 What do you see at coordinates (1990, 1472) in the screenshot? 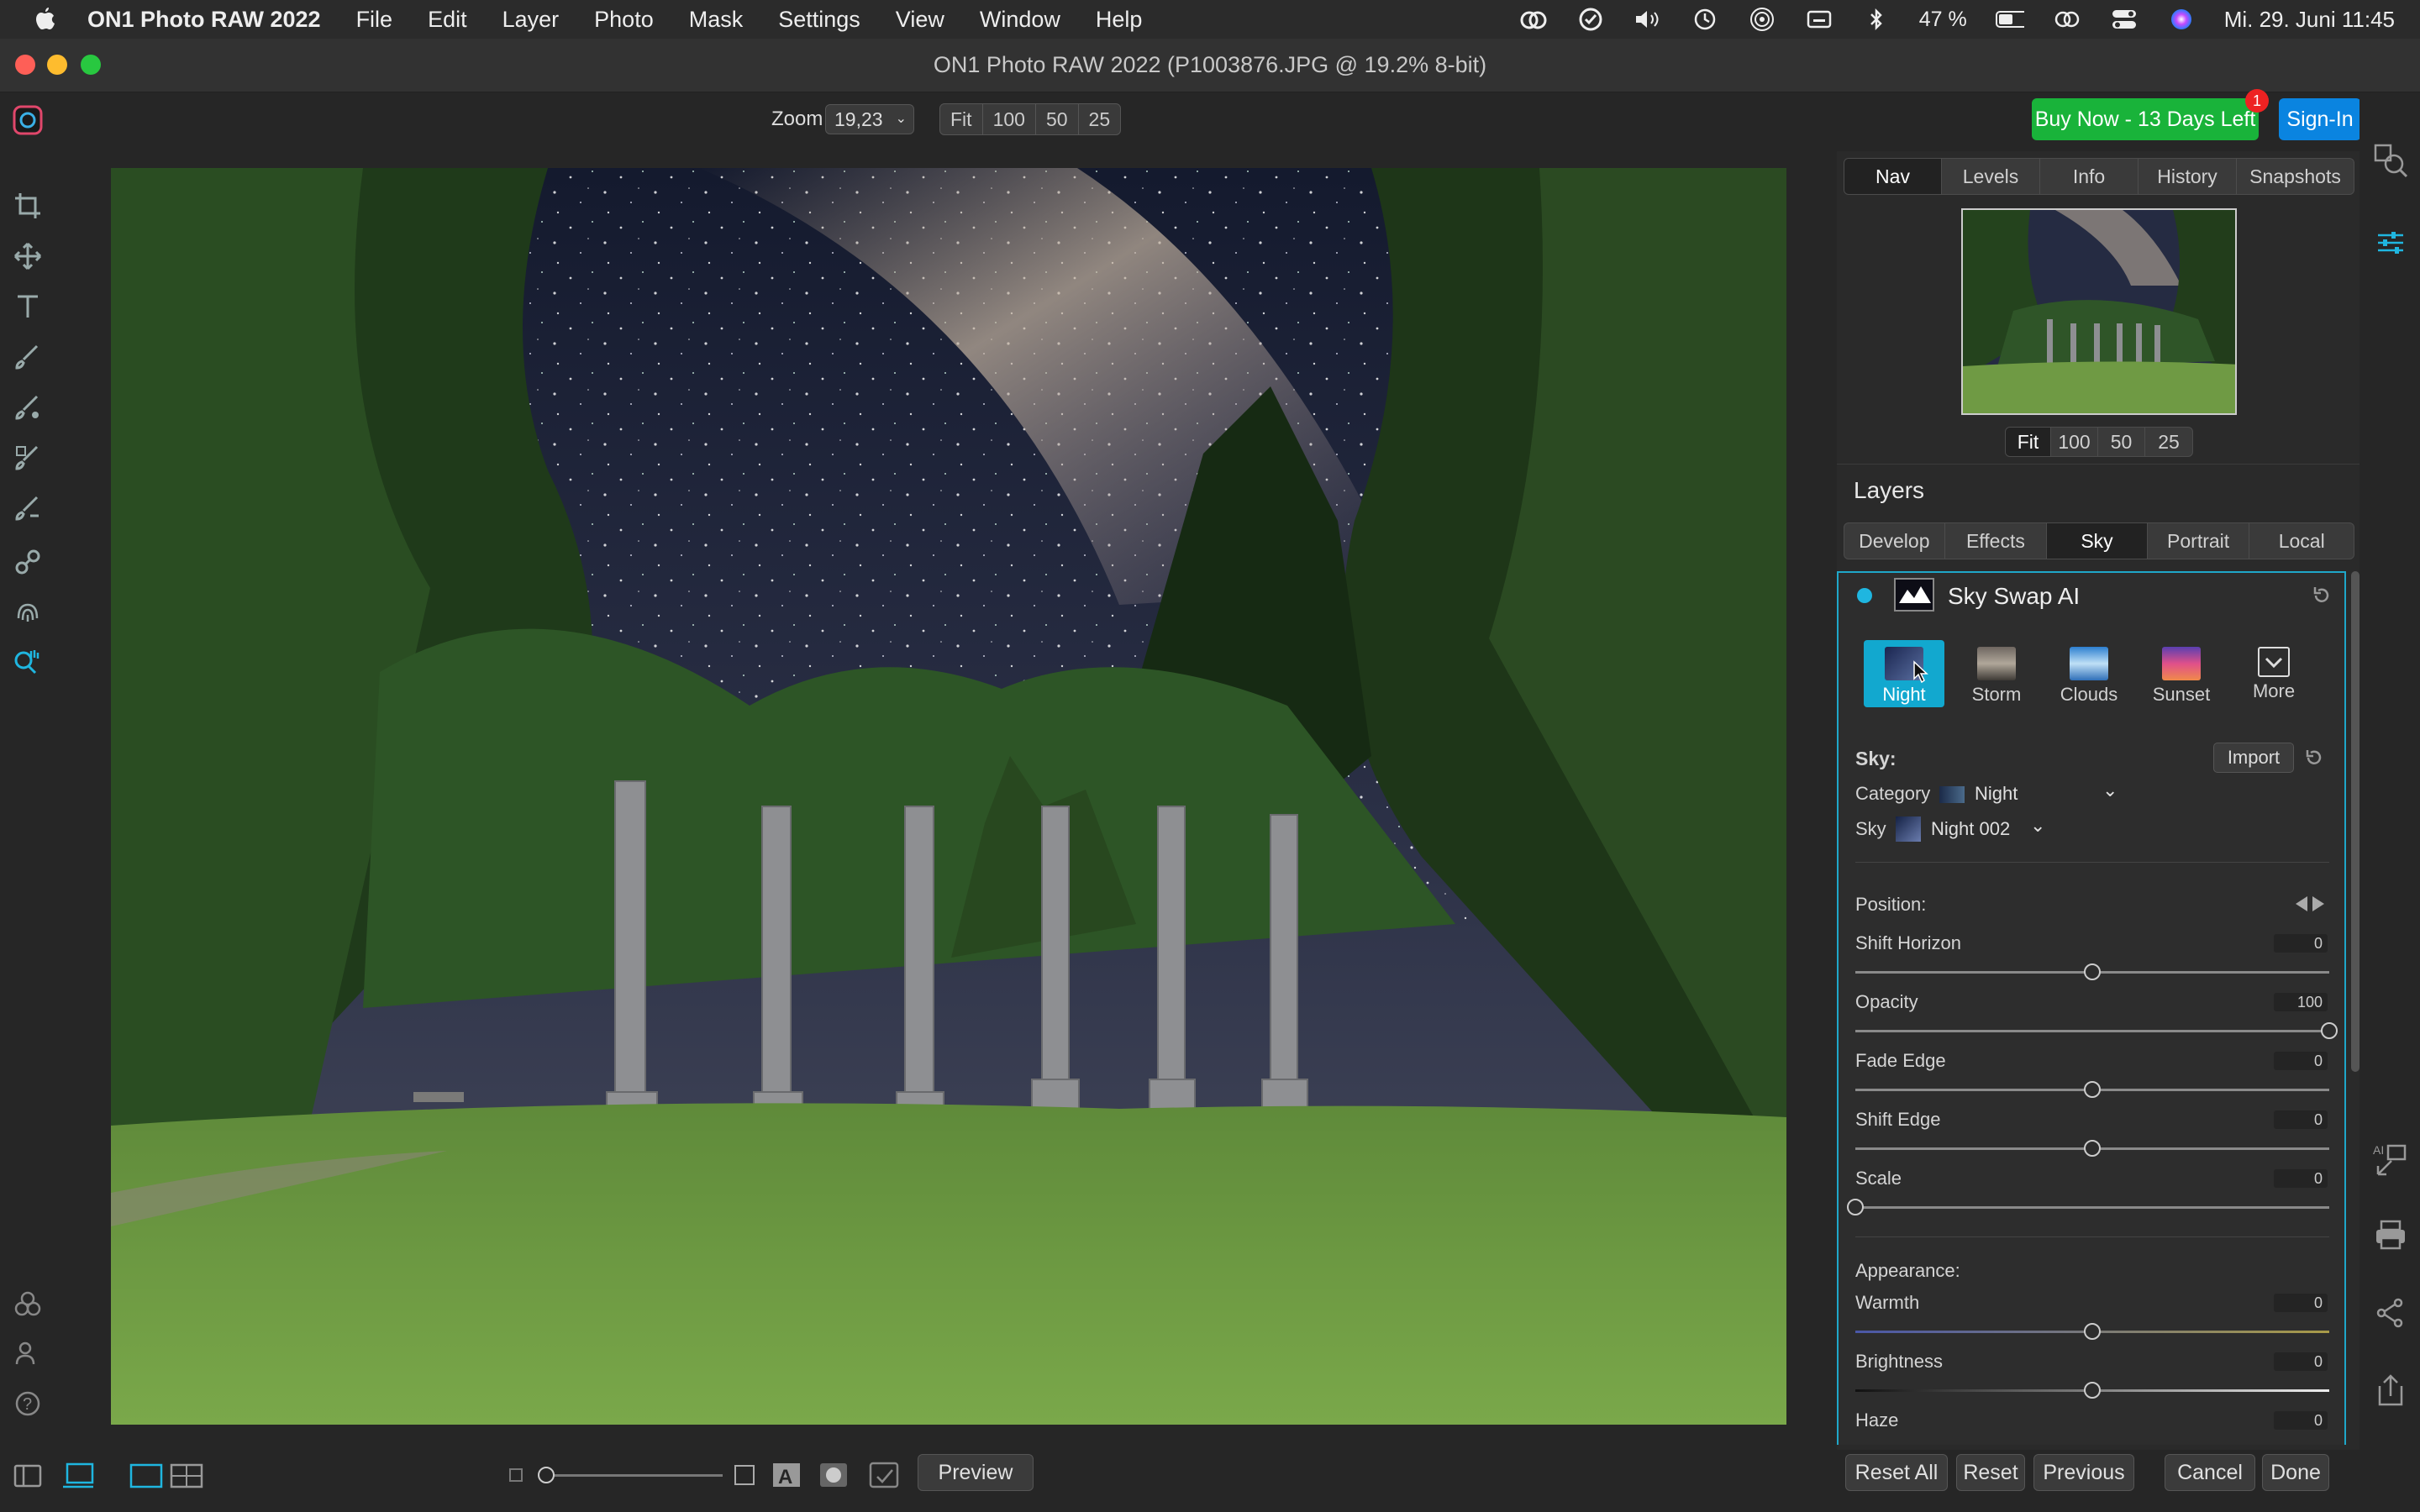
I see `reset-button: Reset` at bounding box center [1990, 1472].